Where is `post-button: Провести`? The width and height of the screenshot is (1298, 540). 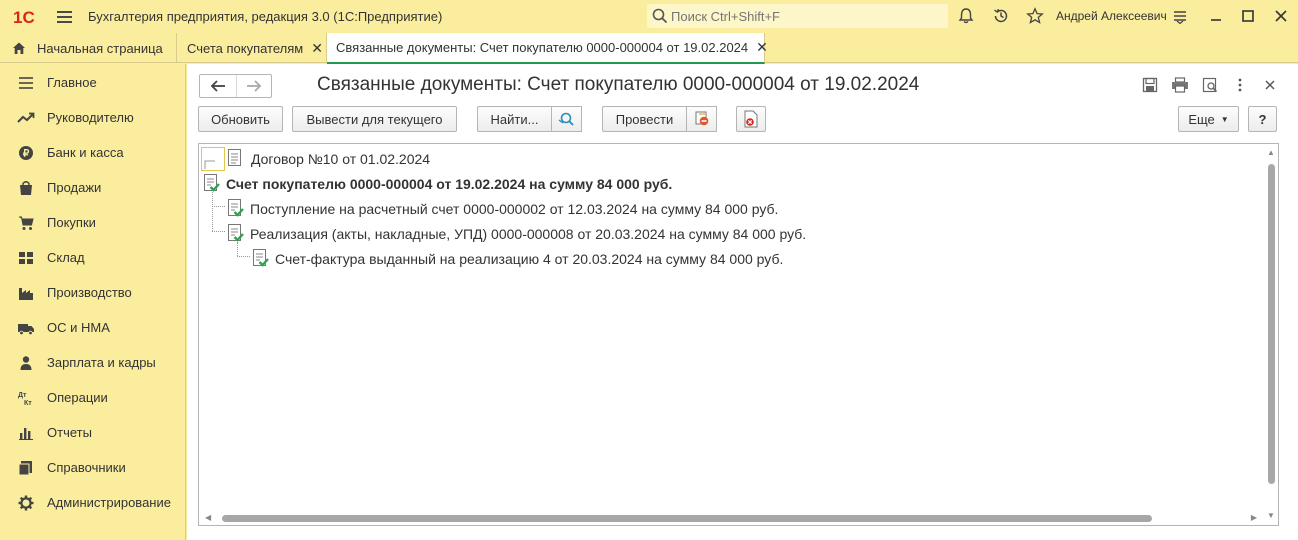
post-button: Провести is located at coordinates (644, 119).